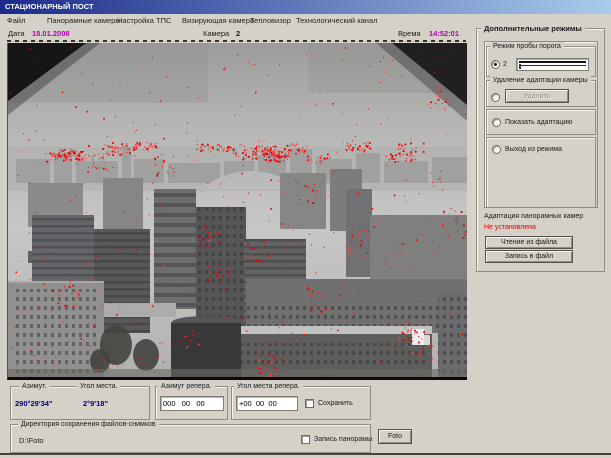 Image resolution: width=611 pixels, height=458 pixels. What do you see at coordinates (51, 33) in the screenshot?
I see `date-value: 18.01.2008` at bounding box center [51, 33].